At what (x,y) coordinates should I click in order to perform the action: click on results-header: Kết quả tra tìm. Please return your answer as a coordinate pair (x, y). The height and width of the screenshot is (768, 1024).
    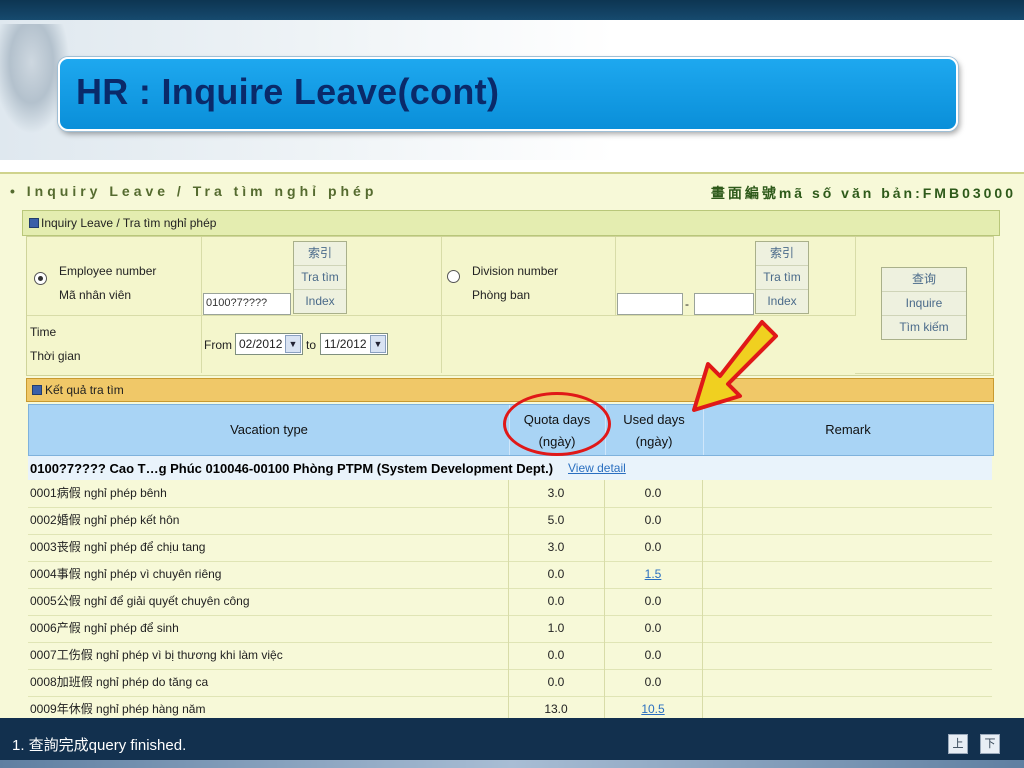
    Looking at the image, I should click on (510, 390).